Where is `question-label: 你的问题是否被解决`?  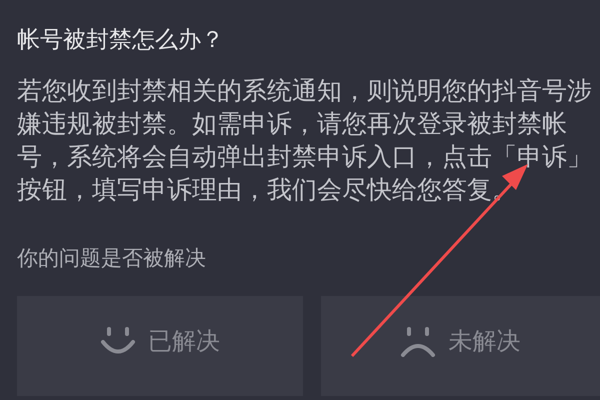
question-label: 你的问题是否被解决 is located at coordinates (112, 258).